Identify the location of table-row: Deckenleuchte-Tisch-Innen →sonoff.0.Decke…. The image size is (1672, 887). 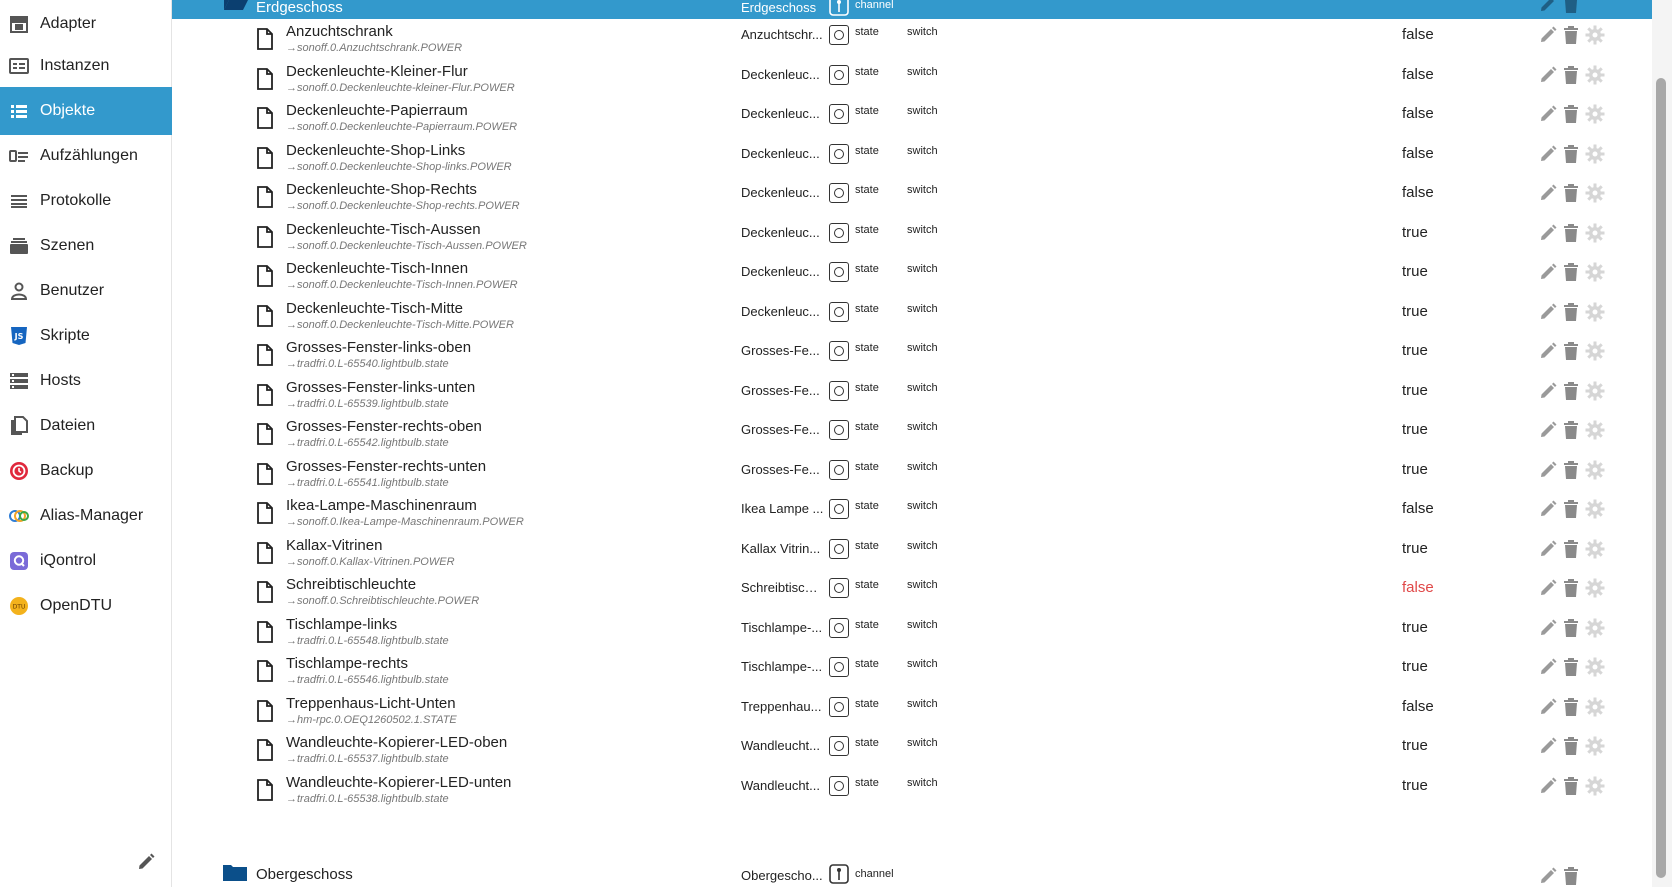
(912, 274).